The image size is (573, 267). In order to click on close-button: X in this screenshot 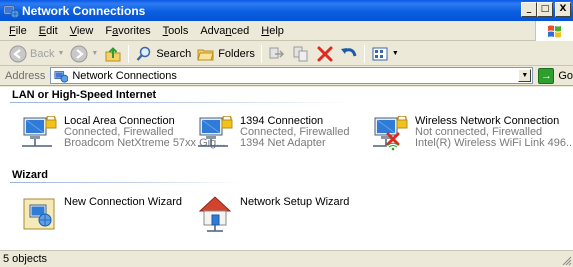, I will do `click(563, 9)`.